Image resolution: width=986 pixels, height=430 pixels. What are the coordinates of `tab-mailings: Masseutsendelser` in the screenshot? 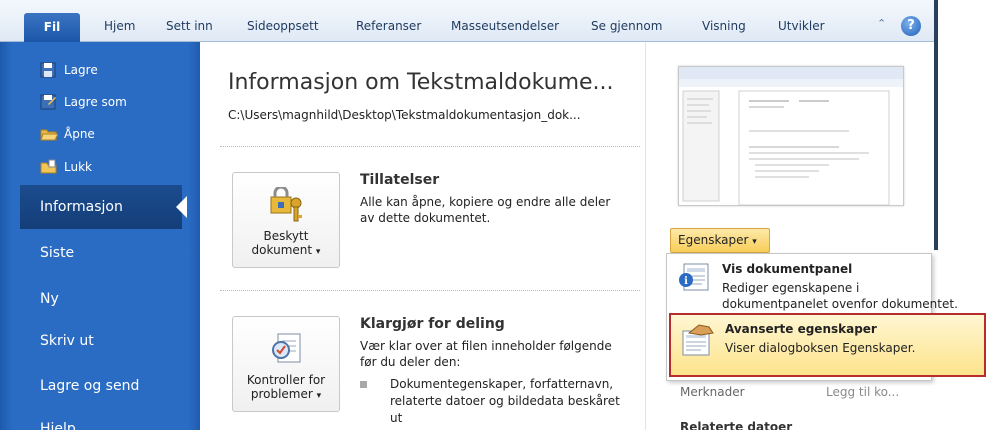 It's located at (505, 26).